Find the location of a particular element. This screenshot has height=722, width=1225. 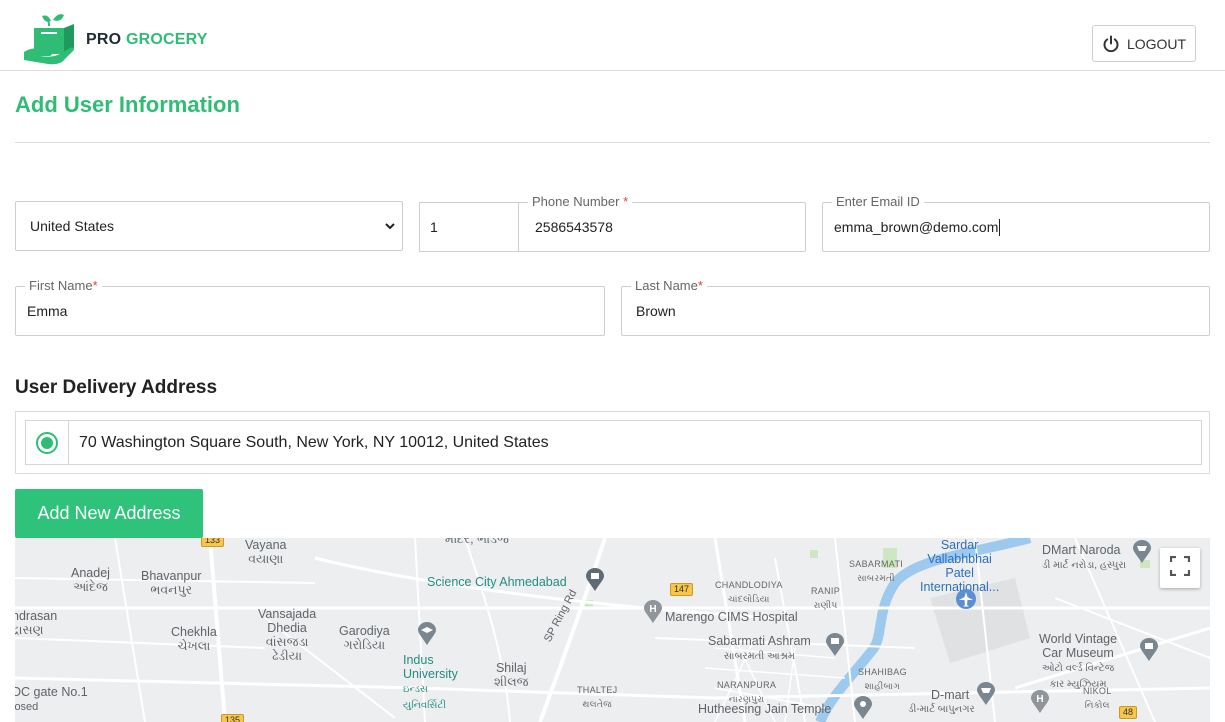

logout-button: LOGOUT is located at coordinates (1144, 43).